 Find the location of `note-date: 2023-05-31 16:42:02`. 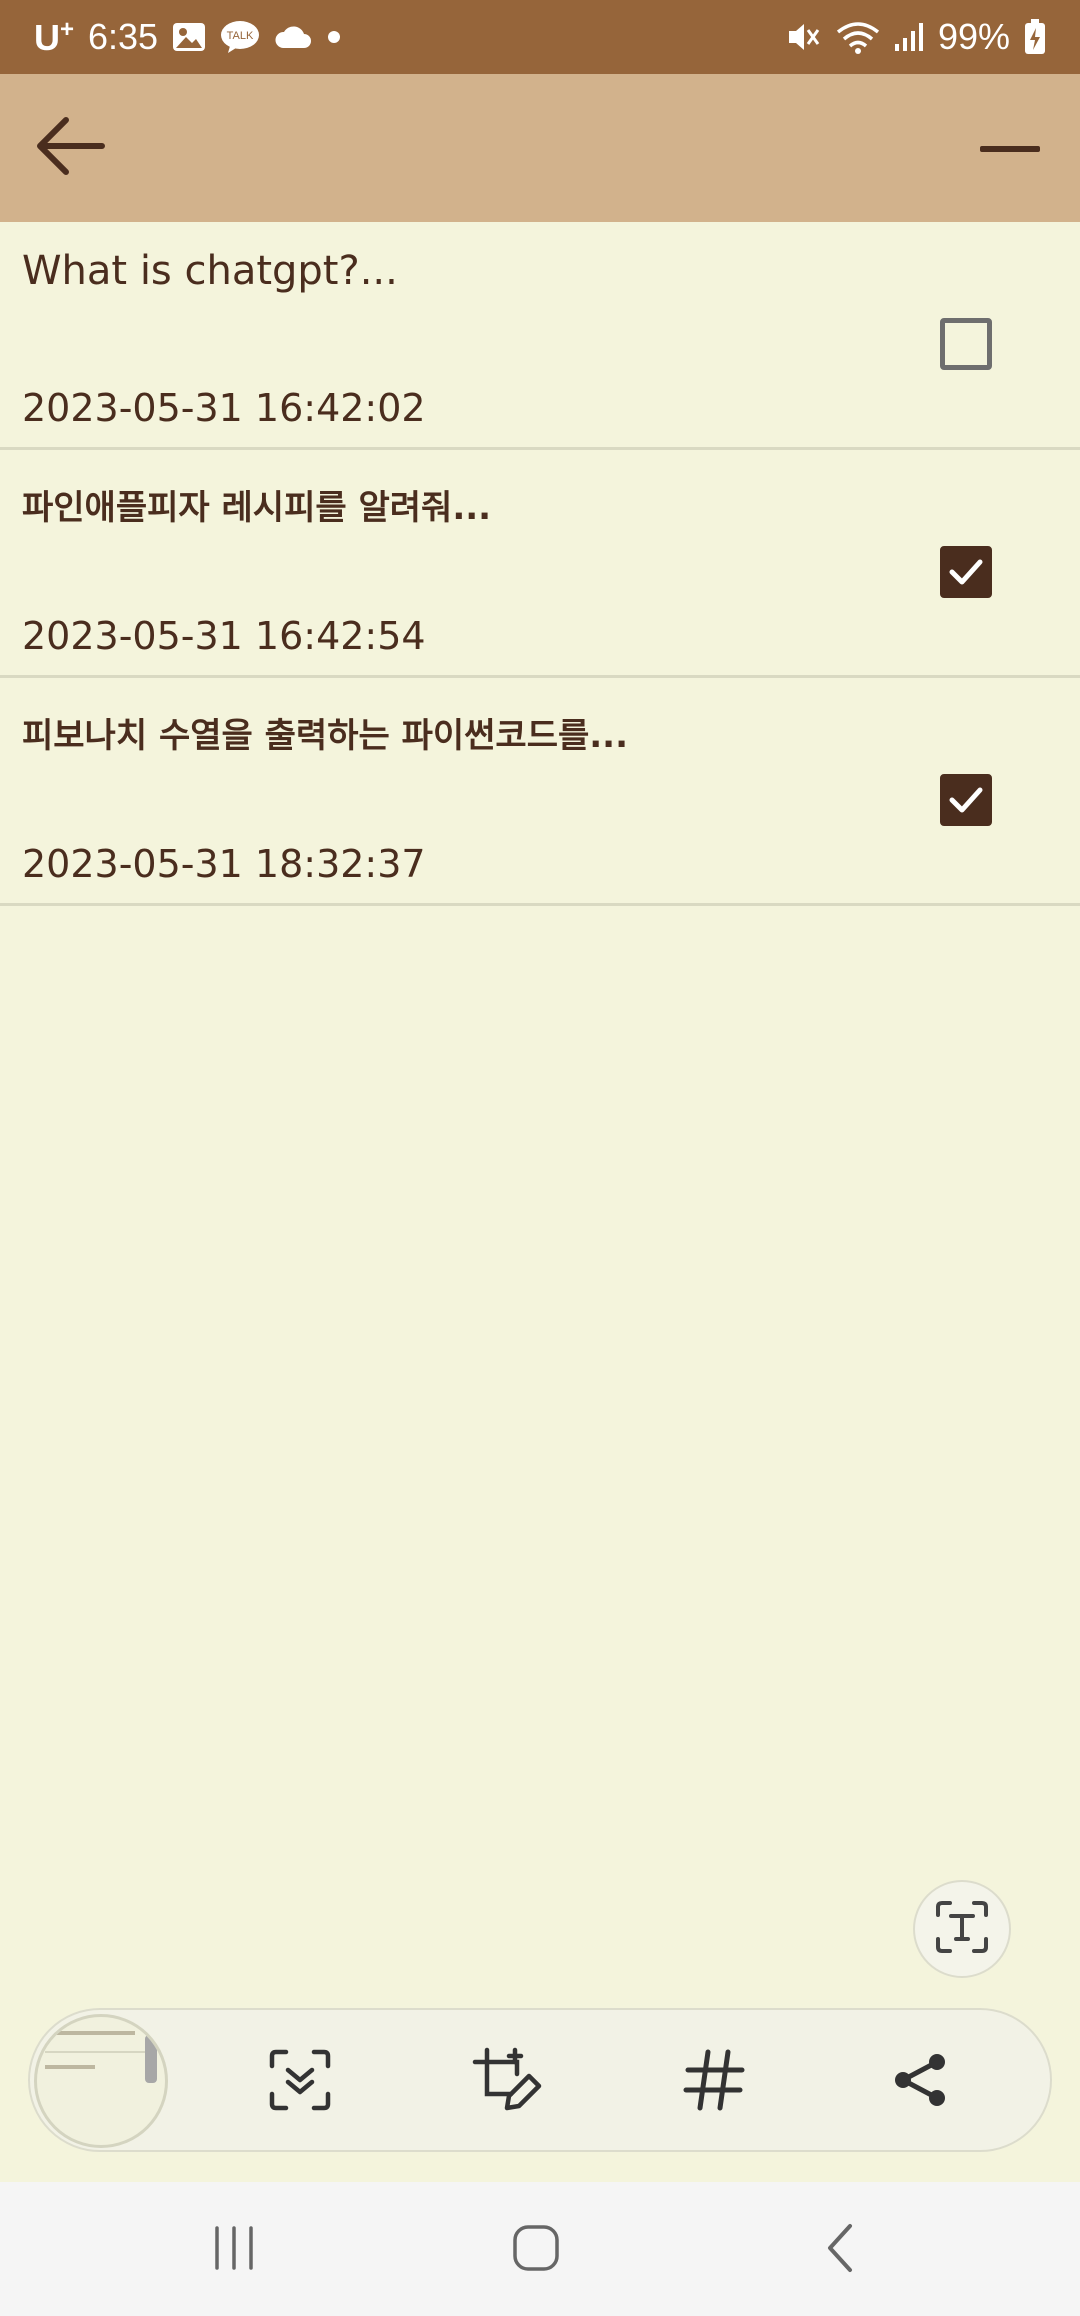

note-date: 2023-05-31 16:42:02 is located at coordinates (224, 408).